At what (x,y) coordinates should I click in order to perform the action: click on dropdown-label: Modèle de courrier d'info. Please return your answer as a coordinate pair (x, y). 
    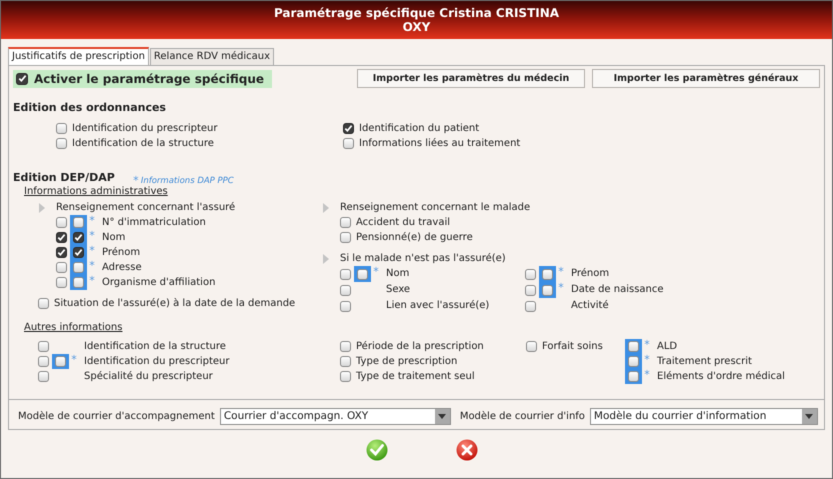
    Looking at the image, I should click on (522, 416).